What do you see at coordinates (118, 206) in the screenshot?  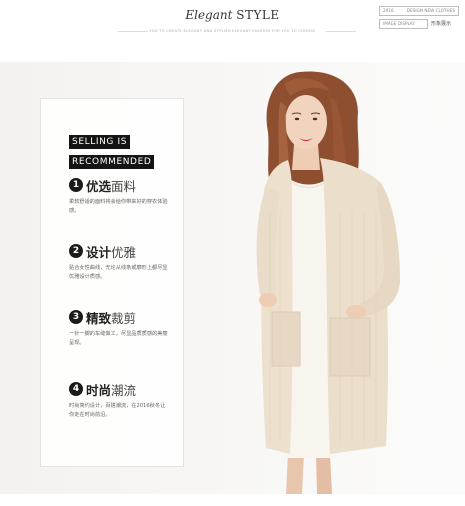 I see `selling-point-desc: 柔软舒适的面料将会给你带来好的穿衣体验感。` at bounding box center [118, 206].